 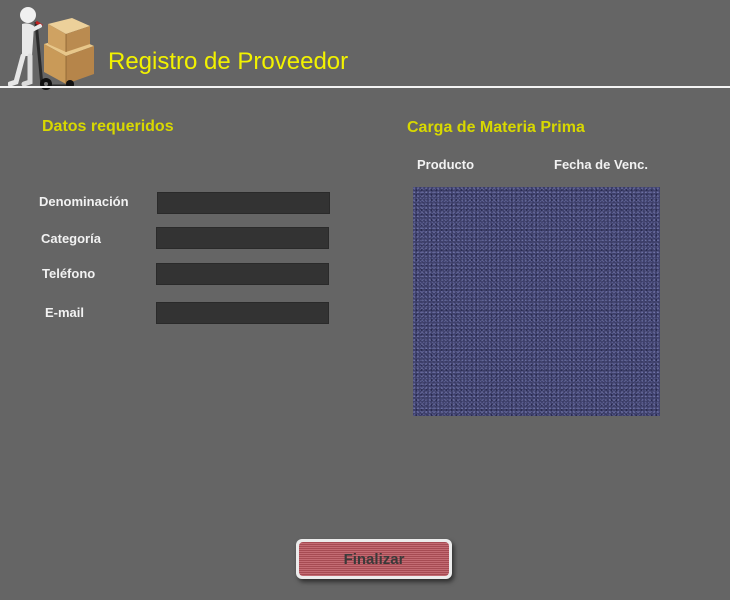 What do you see at coordinates (228, 61) in the screenshot?
I see `page-title: Registro de Proveedor` at bounding box center [228, 61].